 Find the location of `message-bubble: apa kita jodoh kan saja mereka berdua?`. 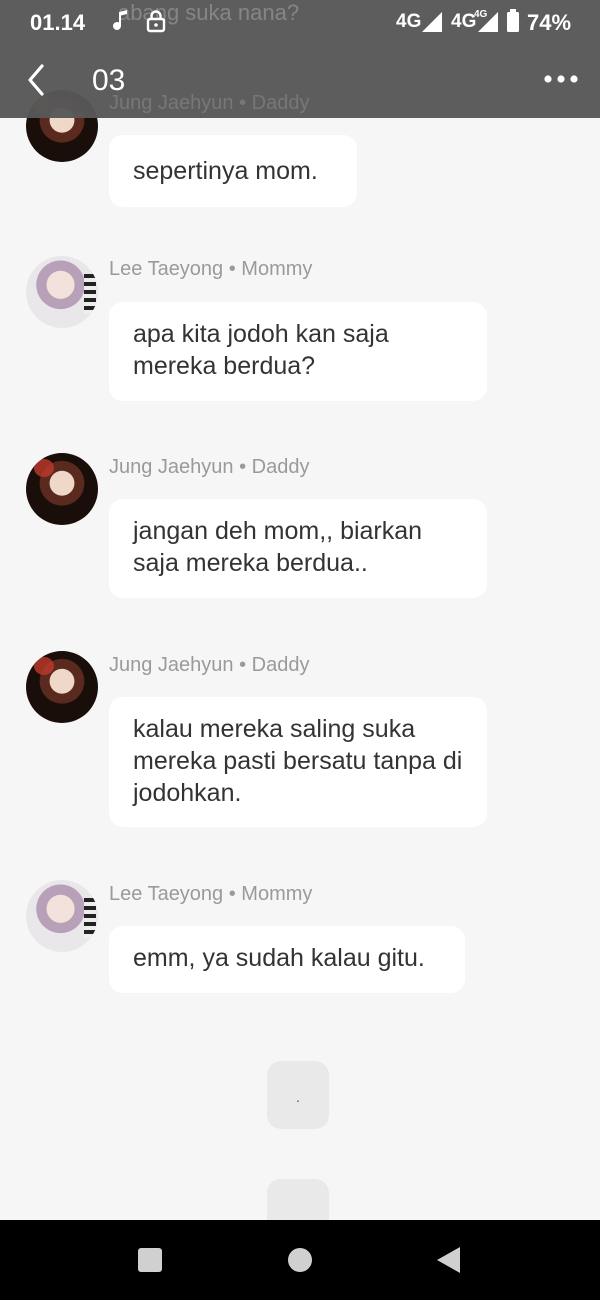

message-bubble: apa kita jodoh kan saja mereka berdua? is located at coordinates (298, 351).